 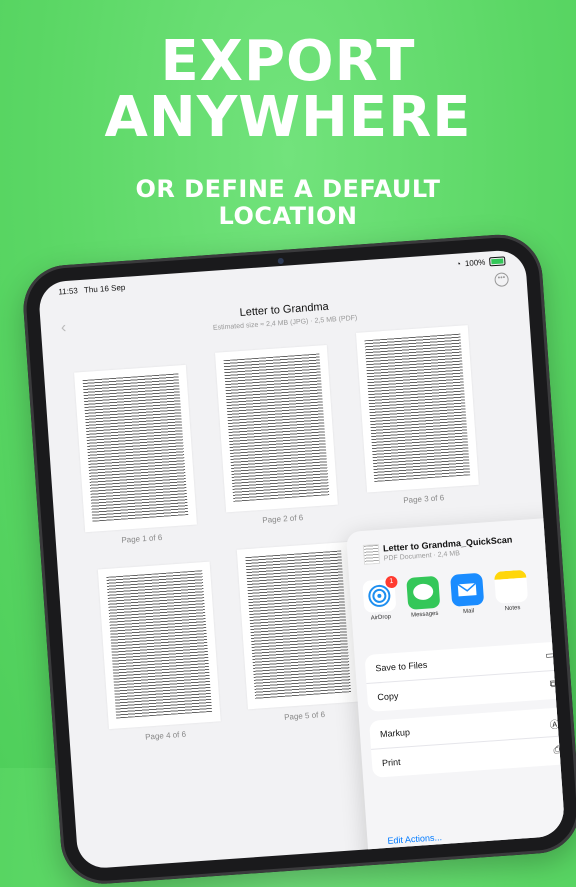 What do you see at coordinates (424, 614) in the screenshot?
I see `app-label-messages: Messages` at bounding box center [424, 614].